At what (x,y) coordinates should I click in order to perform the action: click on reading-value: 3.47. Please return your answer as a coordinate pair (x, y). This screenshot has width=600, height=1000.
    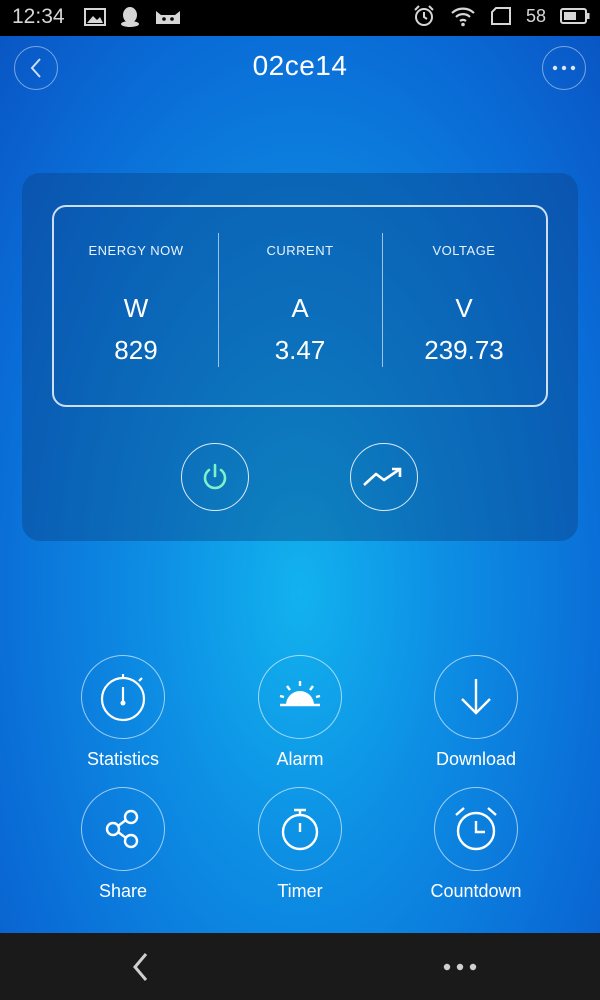
    Looking at the image, I should click on (300, 350).